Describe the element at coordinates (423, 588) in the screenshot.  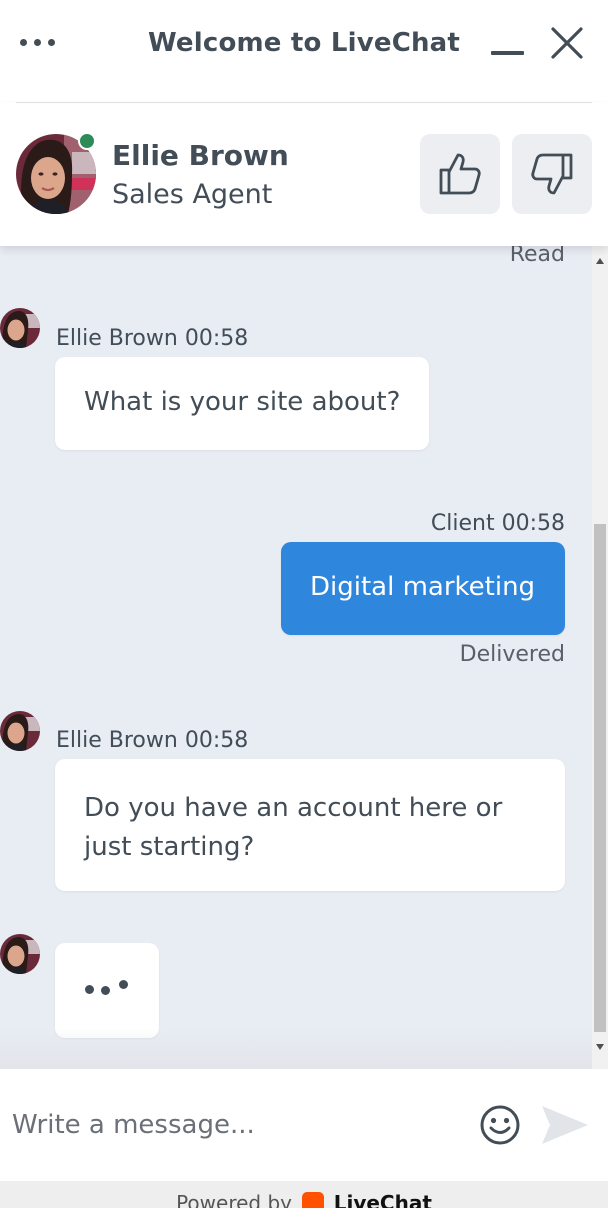
I see `client-message-bubble: Digital marketing` at that location.